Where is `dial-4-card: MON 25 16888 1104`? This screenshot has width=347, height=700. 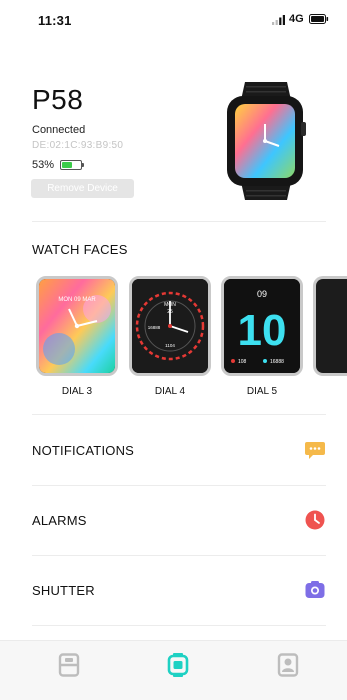
dial-4-card: MON 25 16888 1104 is located at coordinates (170, 326).